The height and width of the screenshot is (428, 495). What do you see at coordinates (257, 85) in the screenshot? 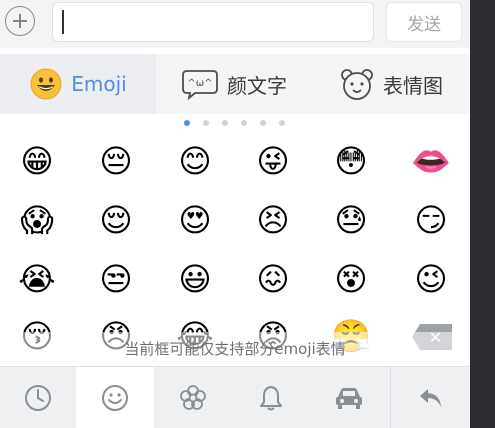
I see `tab-kaomoji-label: 颜文字` at bounding box center [257, 85].